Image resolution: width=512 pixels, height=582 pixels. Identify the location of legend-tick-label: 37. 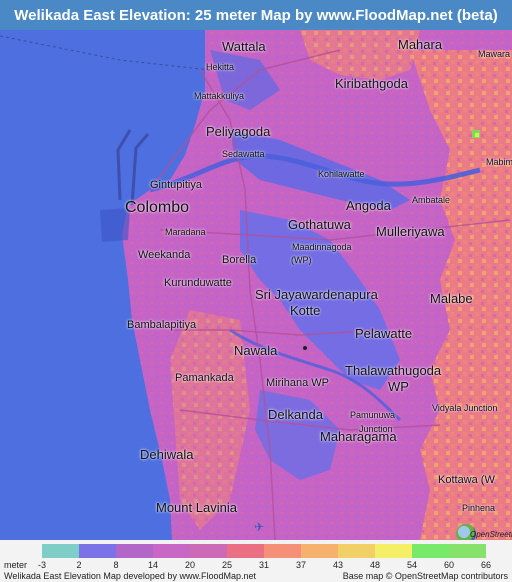
(301, 565).